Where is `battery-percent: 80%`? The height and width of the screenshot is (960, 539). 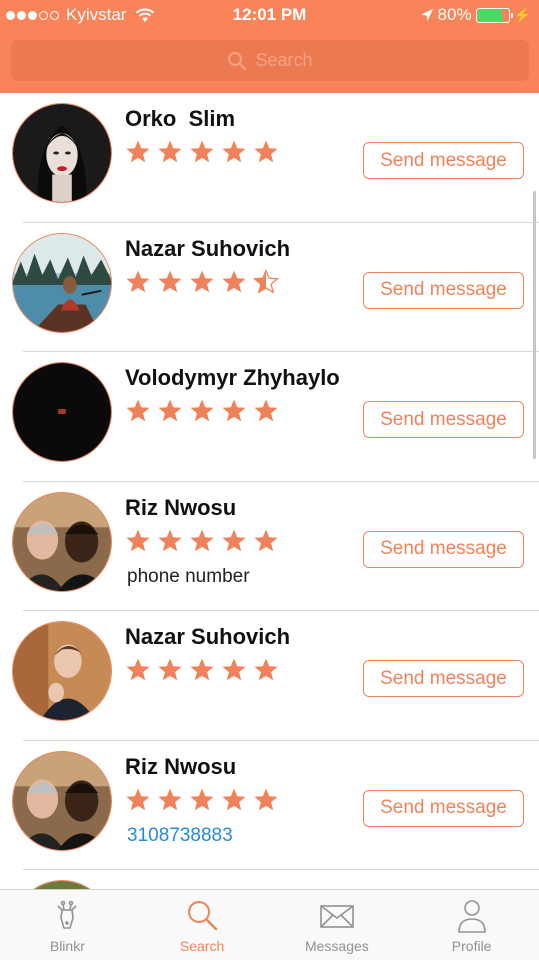 battery-percent: 80% is located at coordinates (454, 14).